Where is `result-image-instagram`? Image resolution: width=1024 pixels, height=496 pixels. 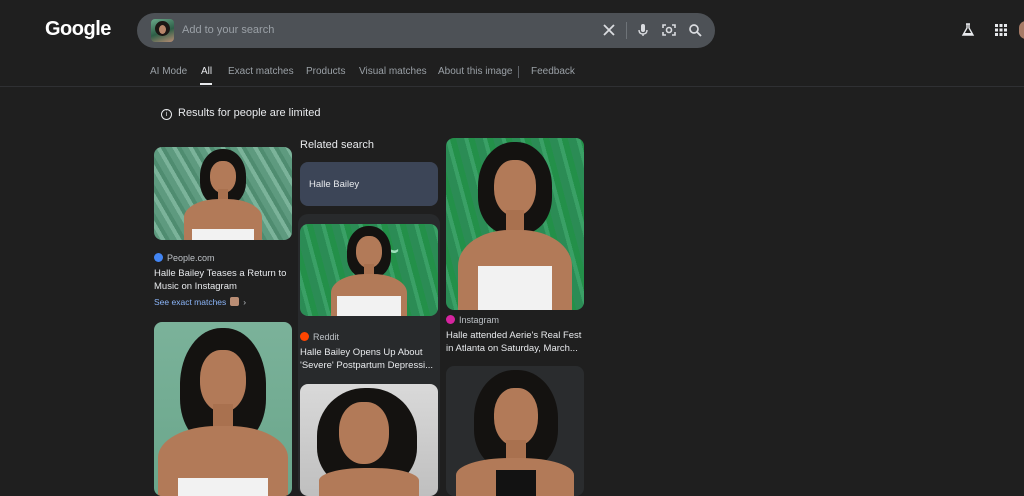
result-image-instagram is located at coordinates (515, 224).